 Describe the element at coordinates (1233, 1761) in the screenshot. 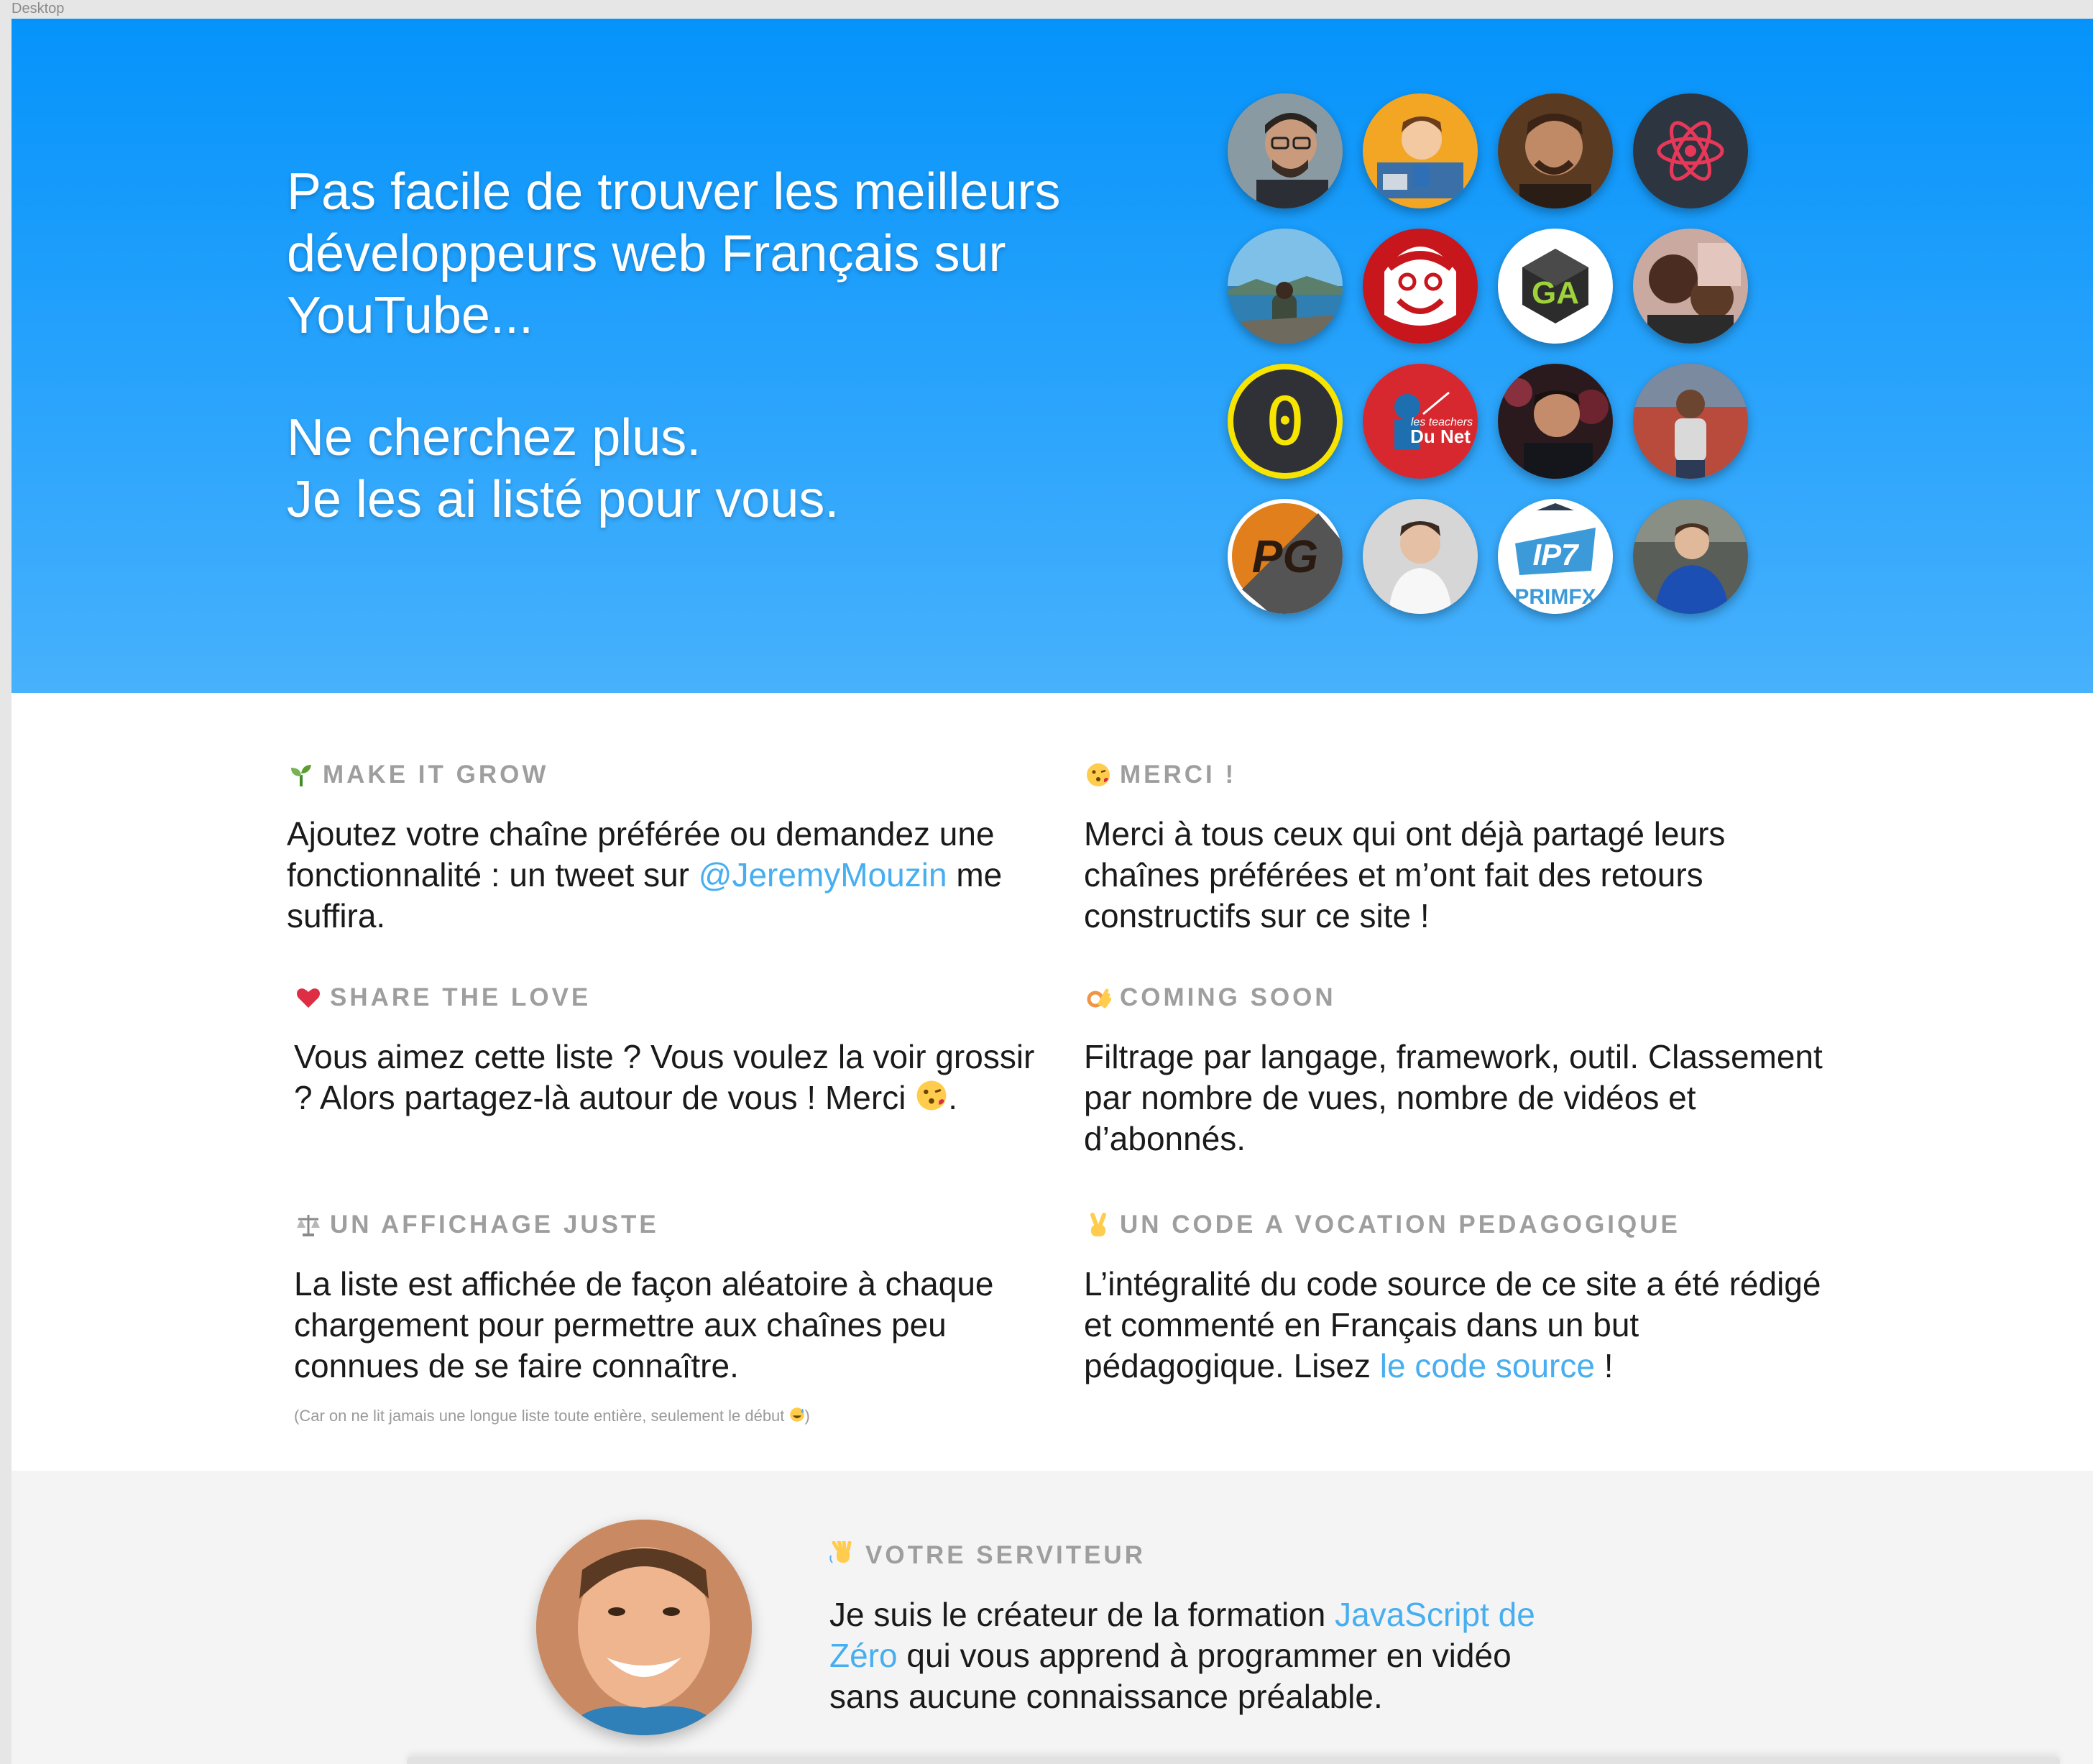

I see `next-section-edge` at that location.